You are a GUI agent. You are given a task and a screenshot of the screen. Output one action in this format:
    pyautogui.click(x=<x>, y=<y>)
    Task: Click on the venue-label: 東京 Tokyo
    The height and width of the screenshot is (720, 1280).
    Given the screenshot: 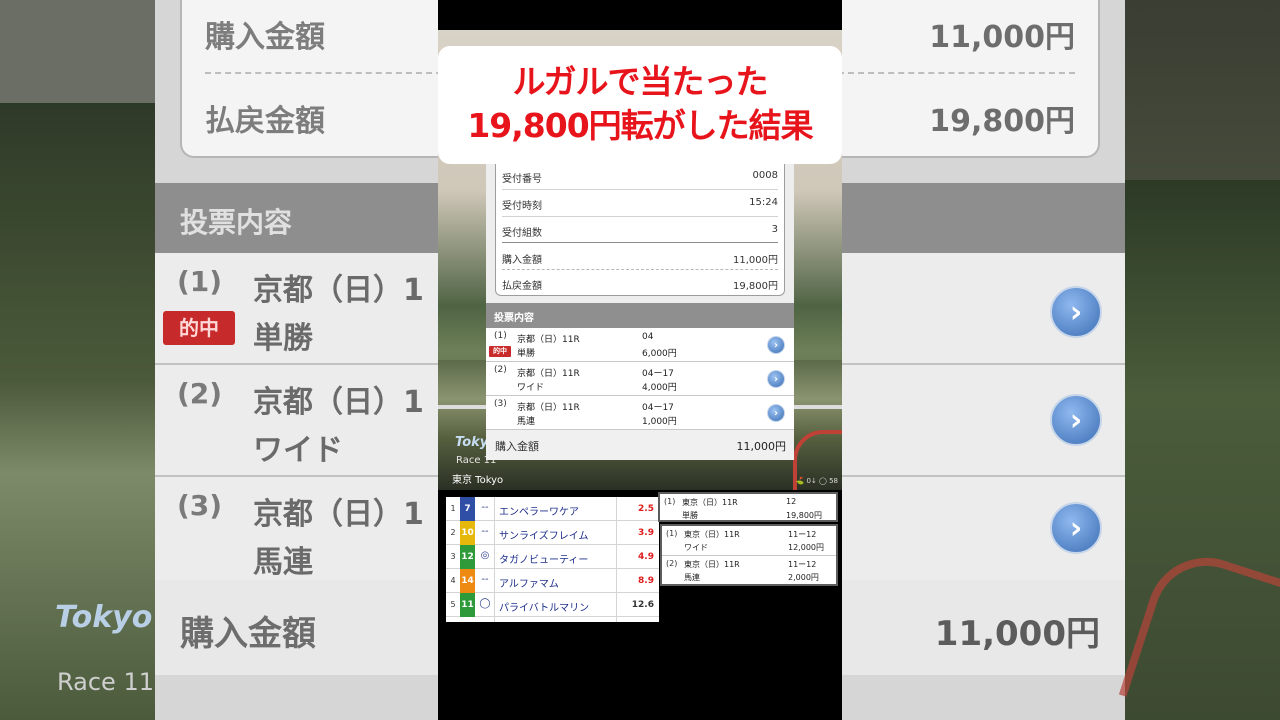 What is the action you would take?
    pyautogui.click(x=478, y=480)
    